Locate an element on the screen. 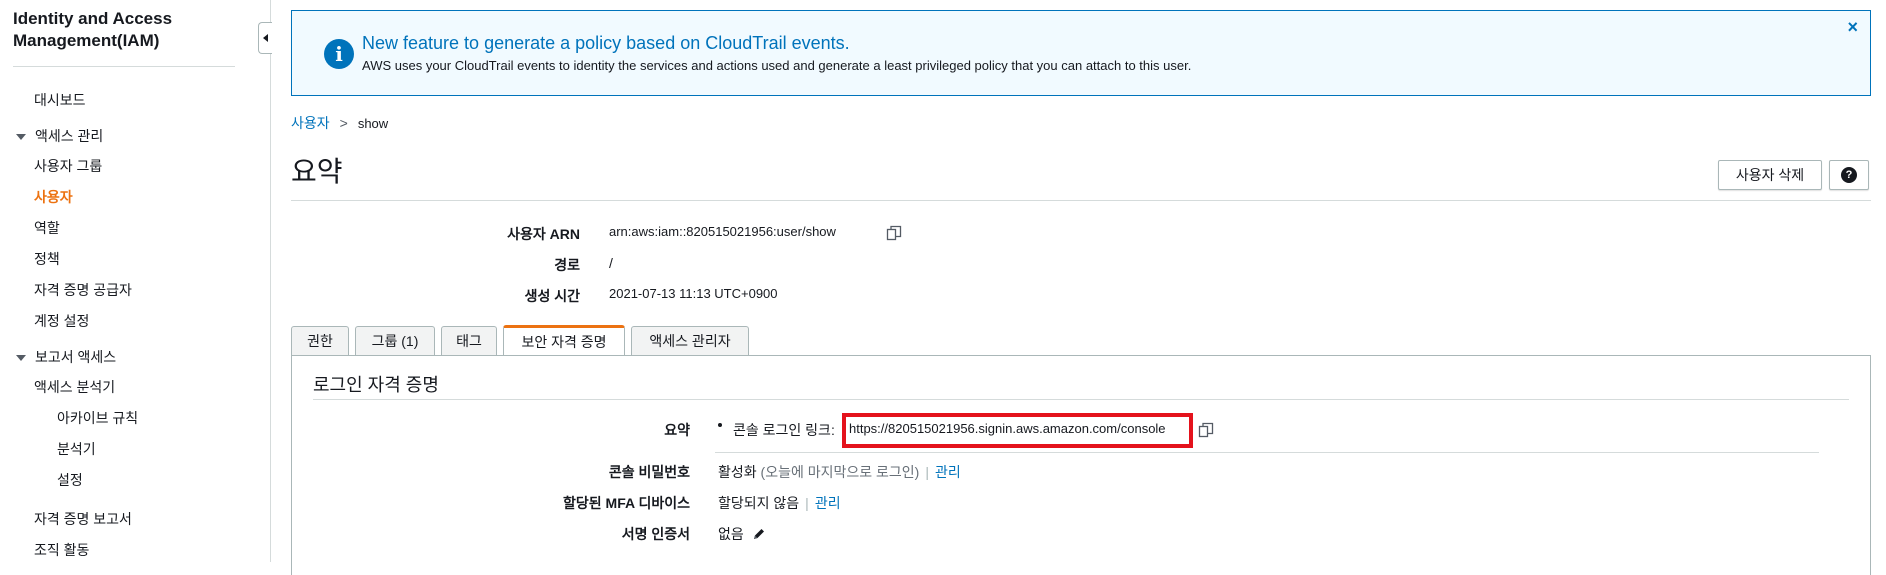 This screenshot has height=575, width=1886. sidebar-item-access-analyzer: 액세스 분석기 is located at coordinates (74, 387).